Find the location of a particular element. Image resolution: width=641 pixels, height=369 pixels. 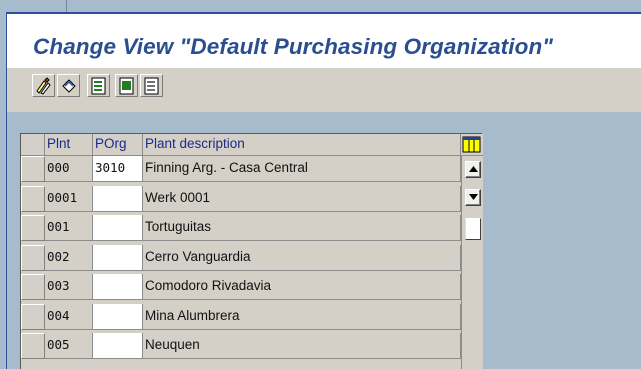

top-strip is located at coordinates (320, 6).